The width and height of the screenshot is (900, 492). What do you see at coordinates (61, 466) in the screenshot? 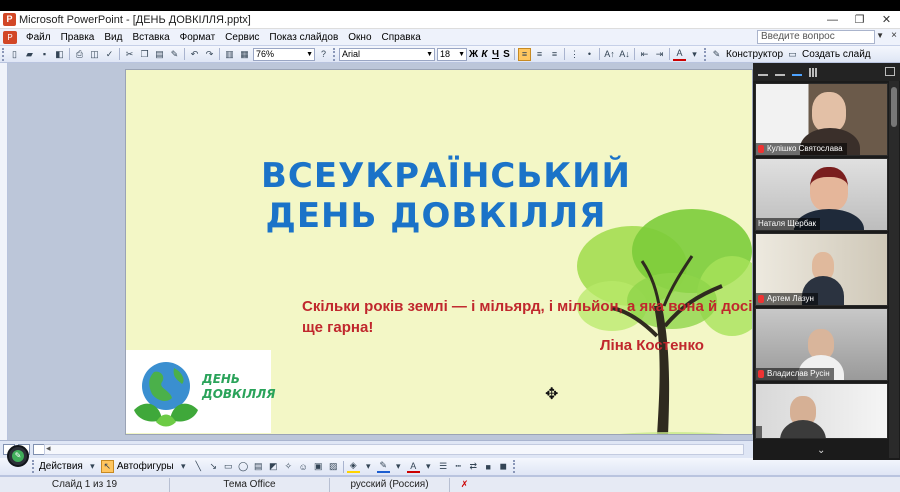
I see `actions-menu: Действия` at bounding box center [61, 466].